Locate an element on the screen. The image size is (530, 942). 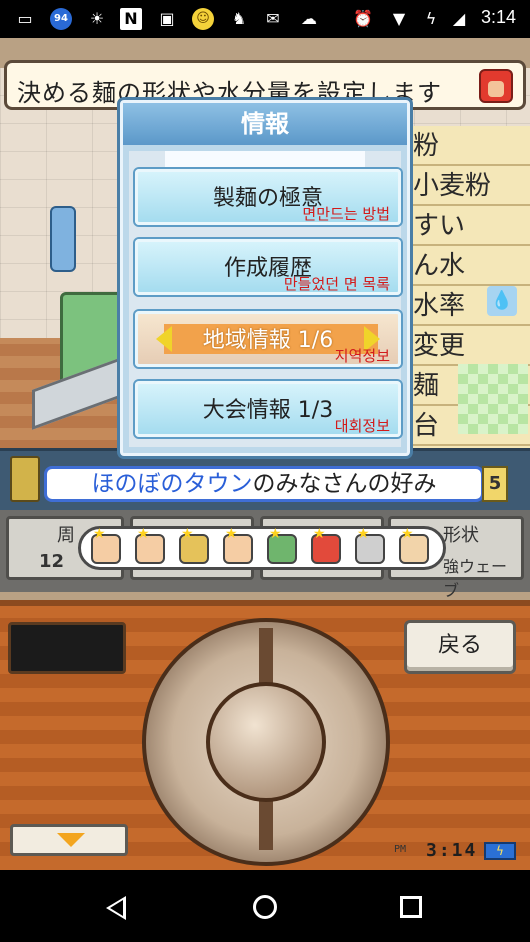
checker-swatch is located at coordinates (493, 399).